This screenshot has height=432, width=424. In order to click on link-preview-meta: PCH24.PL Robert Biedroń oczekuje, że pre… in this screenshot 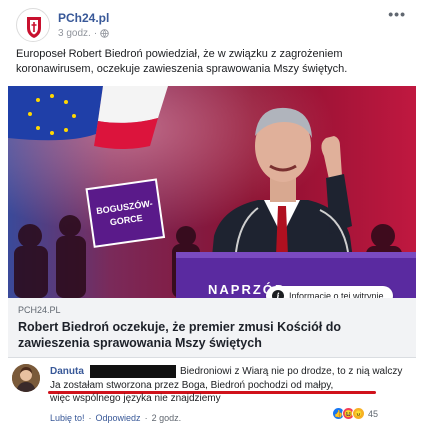, I will do `click(212, 328)`.